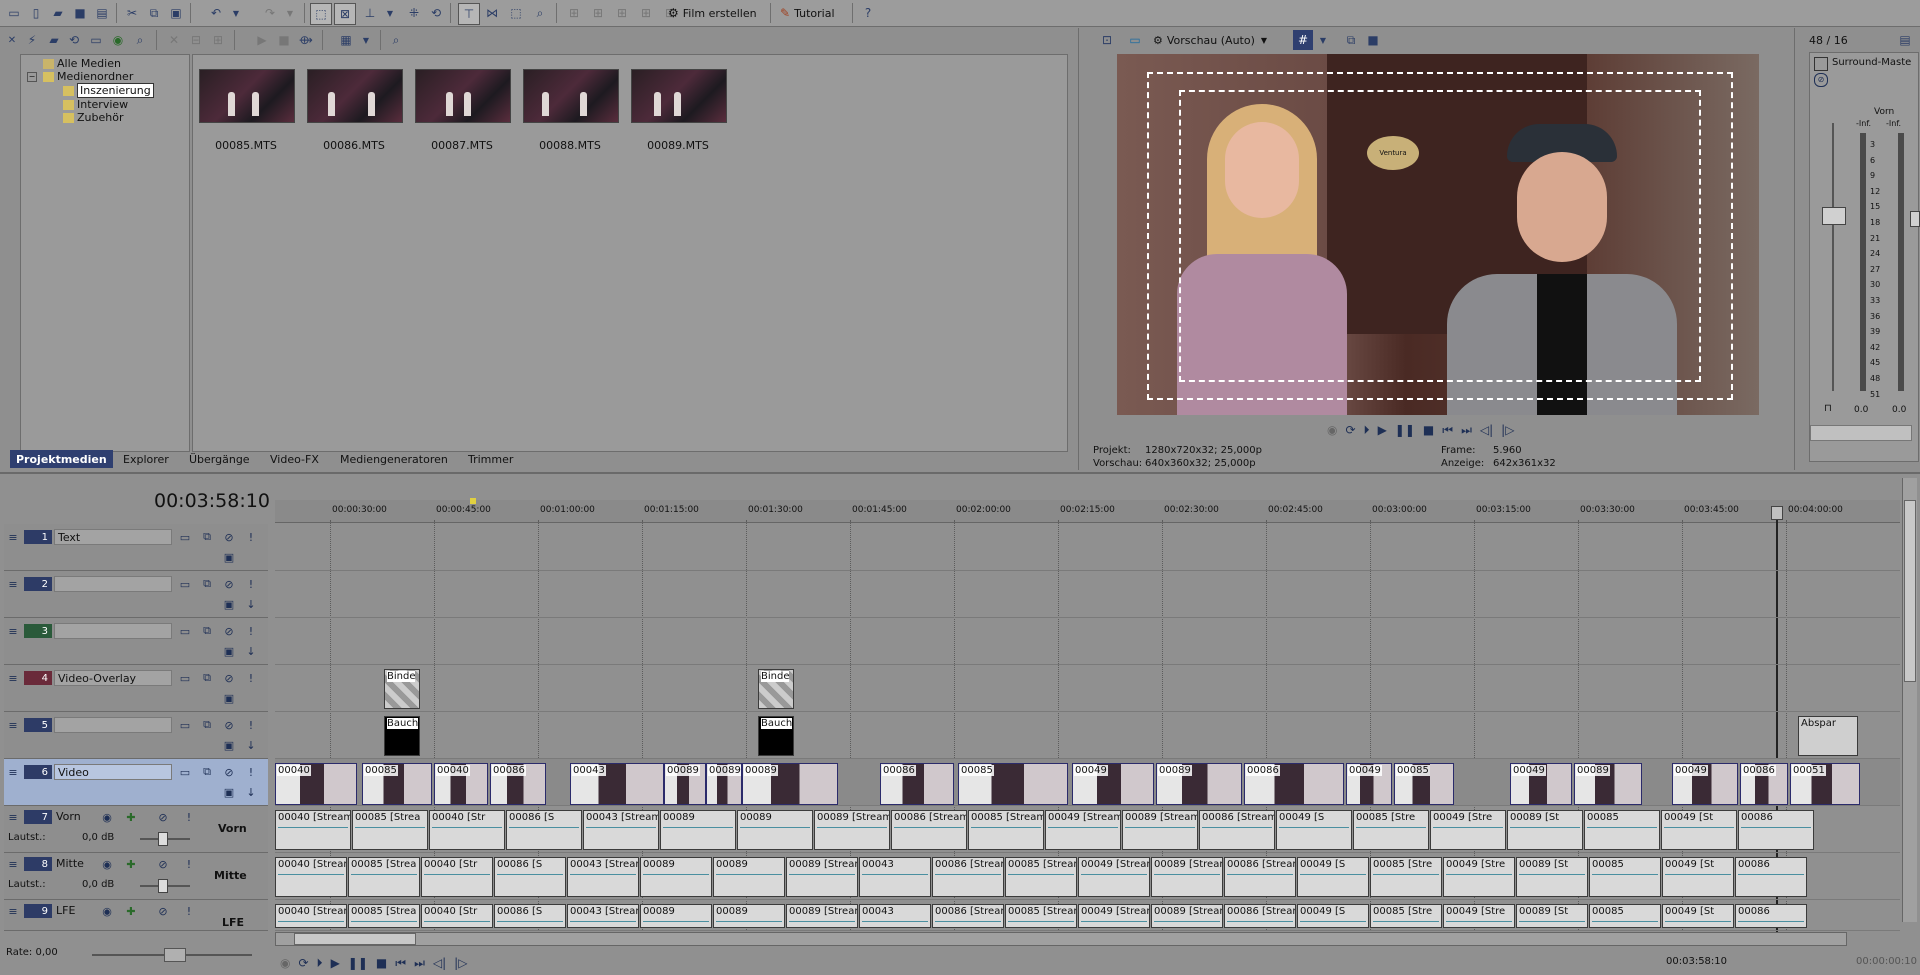 Image resolution: width=1920 pixels, height=975 pixels. I want to click on normal-edit-tool-icon: ⬚, so click(321, 14).